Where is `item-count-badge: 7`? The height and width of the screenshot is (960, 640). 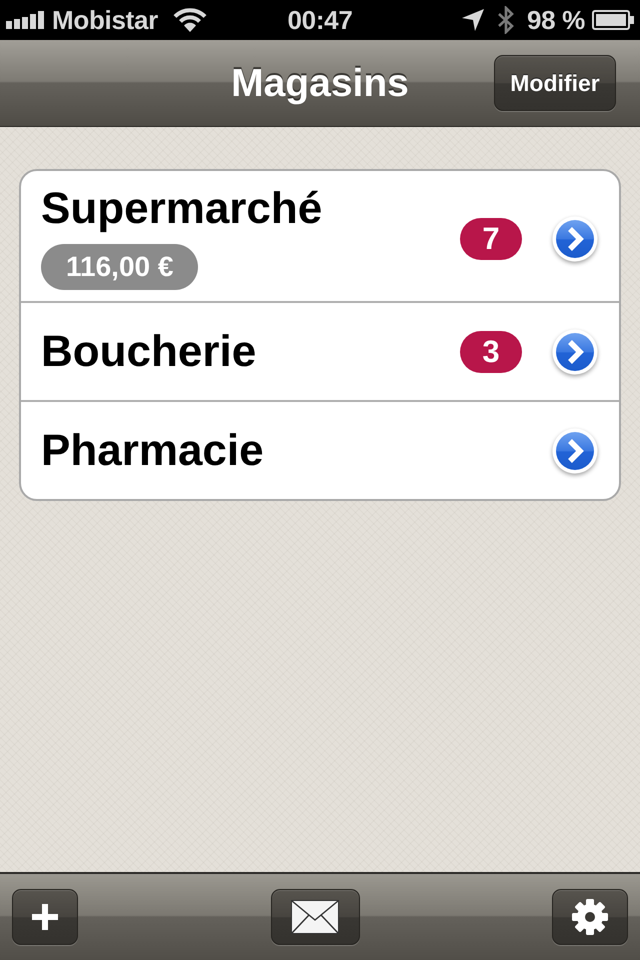
item-count-badge: 7 is located at coordinates (491, 239).